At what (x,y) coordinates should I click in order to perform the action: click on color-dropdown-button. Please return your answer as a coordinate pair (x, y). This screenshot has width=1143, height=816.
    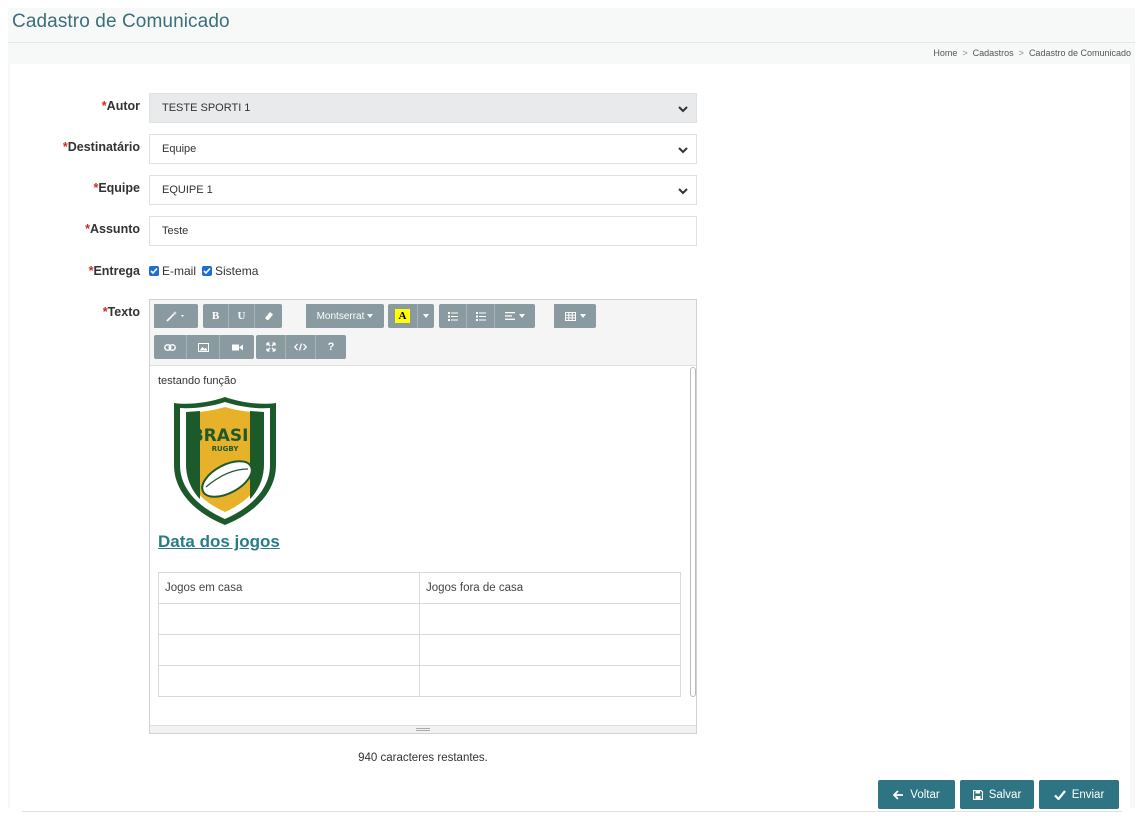
    Looking at the image, I should click on (426, 316).